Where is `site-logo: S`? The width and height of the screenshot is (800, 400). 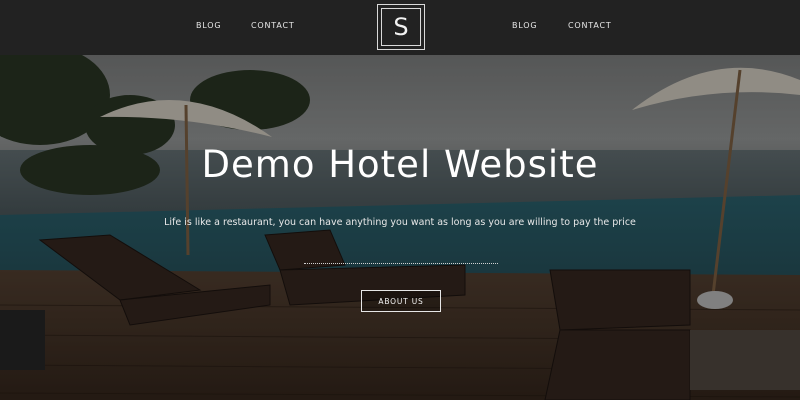 site-logo: S is located at coordinates (401, 27).